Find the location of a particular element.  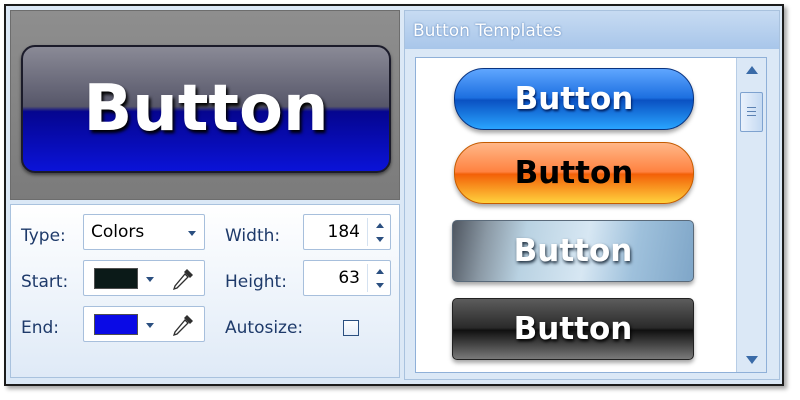

preview-button: Button is located at coordinates (206, 109).